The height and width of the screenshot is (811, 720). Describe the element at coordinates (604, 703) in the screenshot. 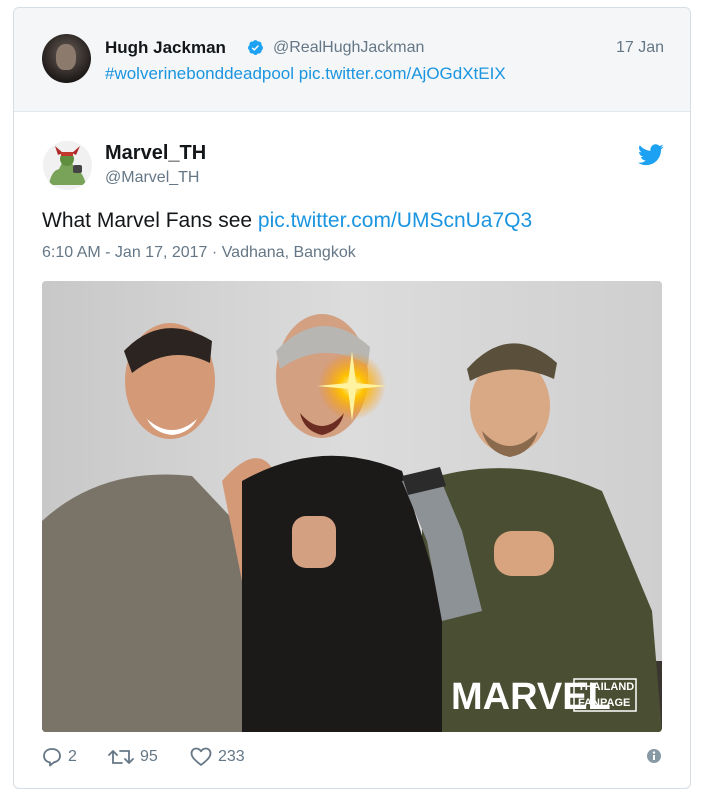

I see `marvel-logo-sub2: FANPAGE` at that location.